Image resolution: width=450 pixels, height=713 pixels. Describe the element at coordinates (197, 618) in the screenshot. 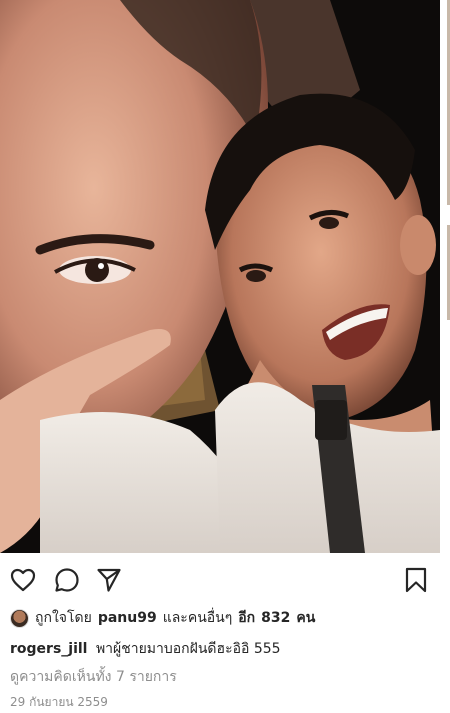

I see `likes-middle: และคนอื่นๆ` at that location.